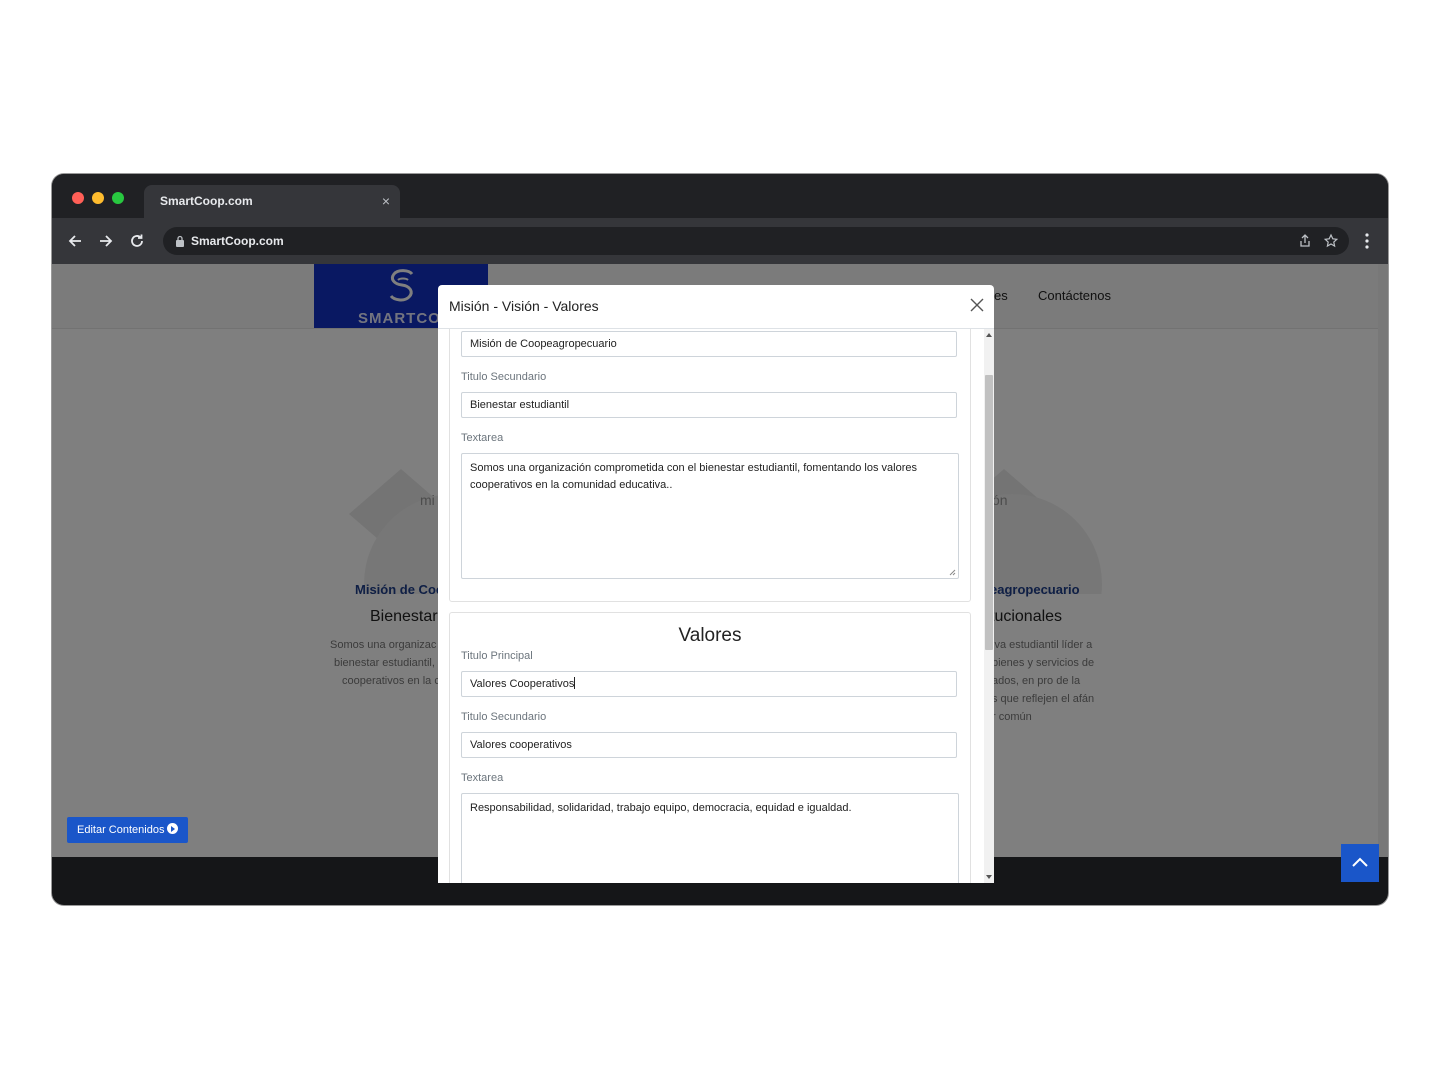 The height and width of the screenshot is (1080, 1440). I want to click on scroll-up-arrow-icon, so click(989, 335).